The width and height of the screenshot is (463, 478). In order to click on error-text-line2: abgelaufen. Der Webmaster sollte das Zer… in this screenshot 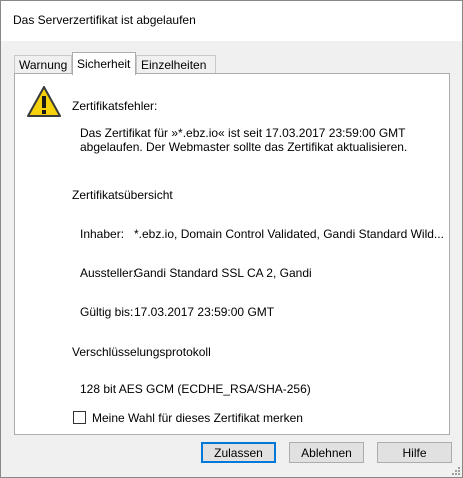, I will do `click(244, 147)`.